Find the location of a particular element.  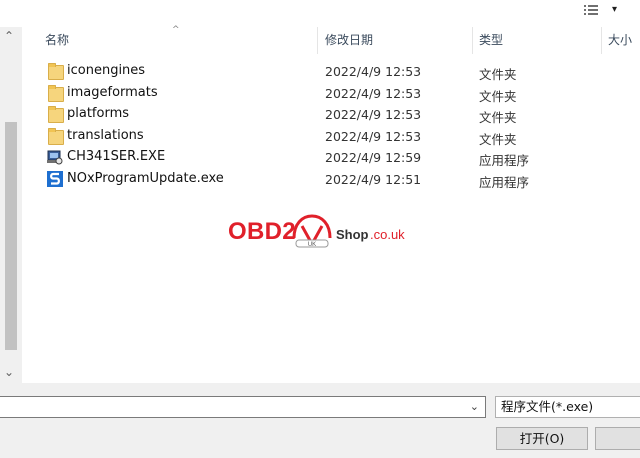

view-dropdown-arrow-icon: ▾ is located at coordinates (614, 9).